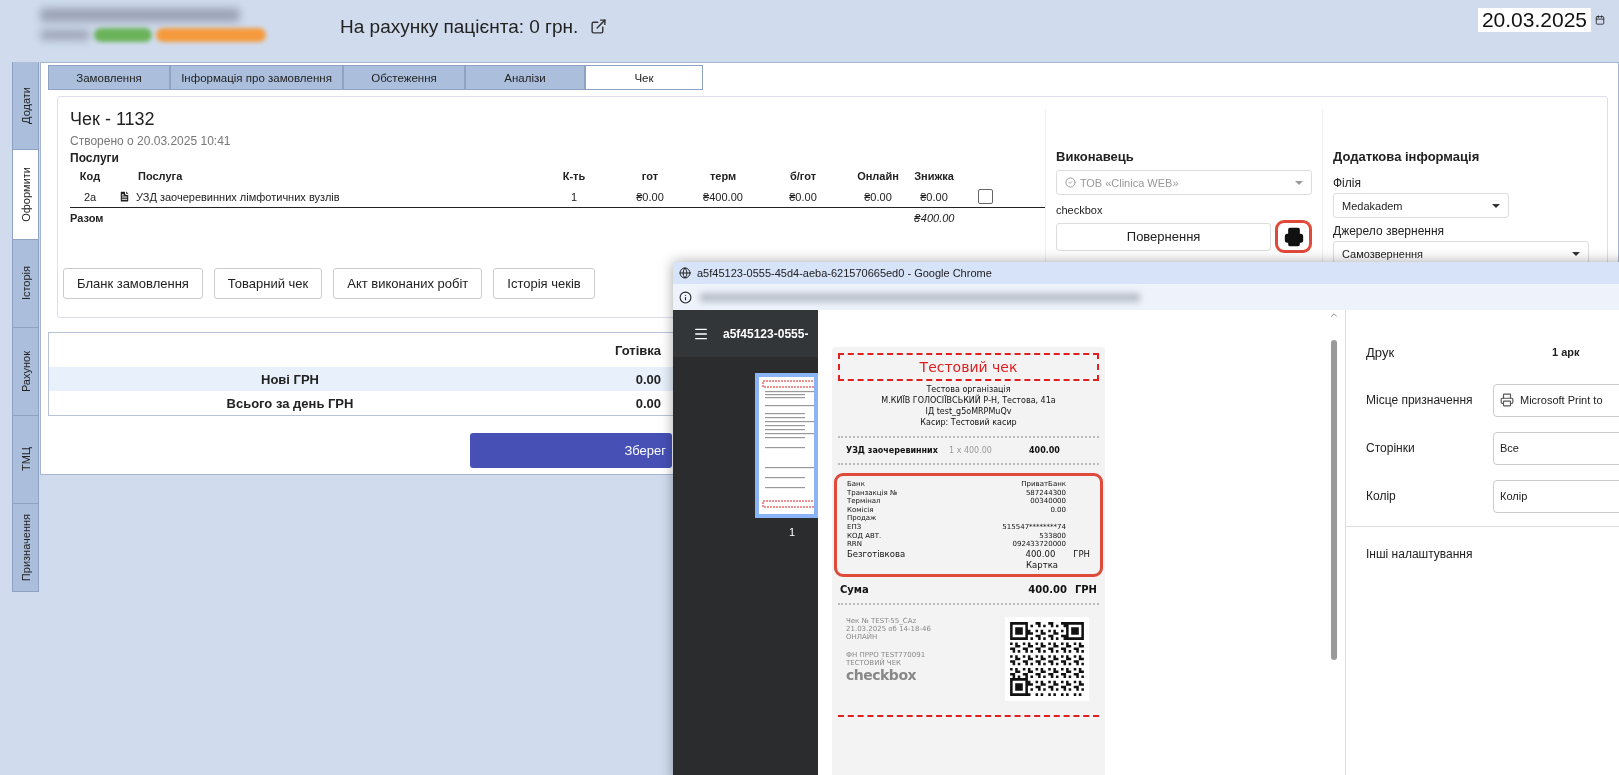 The width and height of the screenshot is (1619, 775). Describe the element at coordinates (786, 445) in the screenshot. I see `page-thumbnail-drawing` at that location.